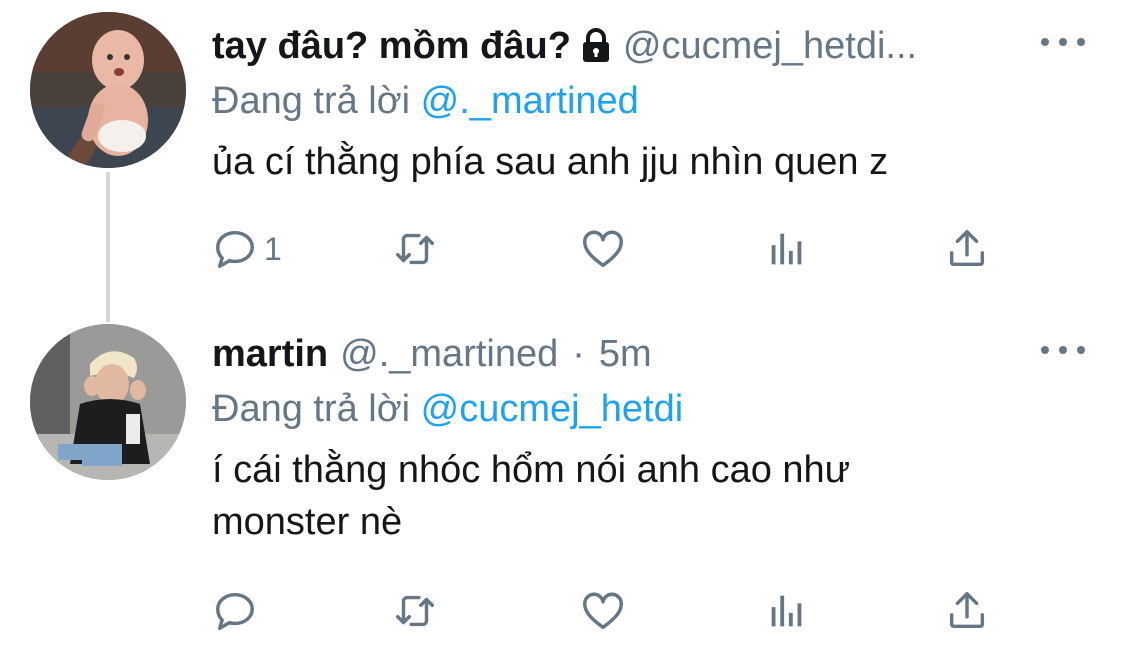 This screenshot has height=650, width=1125. I want to click on reply-button: 1, so click(247, 249).